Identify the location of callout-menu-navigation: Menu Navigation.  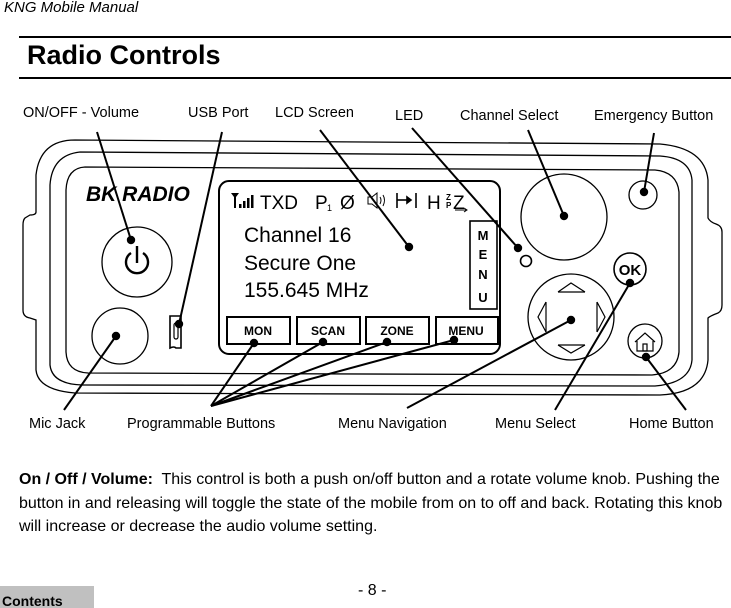
(392, 424).